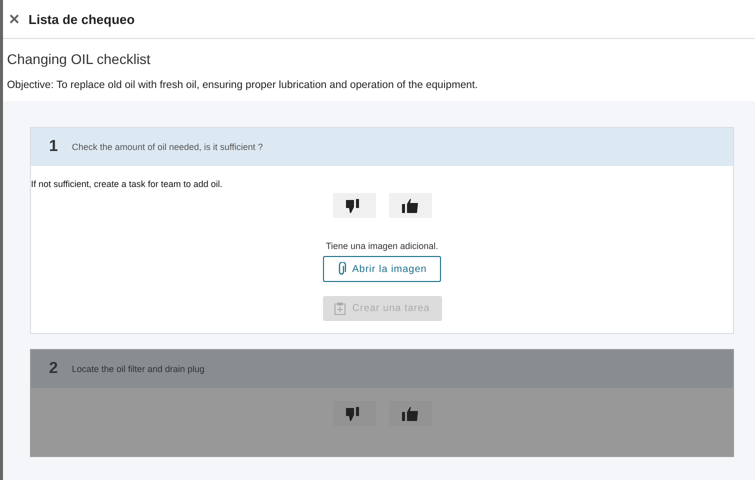  What do you see at coordinates (14, 19) in the screenshot?
I see `close-button: ×` at bounding box center [14, 19].